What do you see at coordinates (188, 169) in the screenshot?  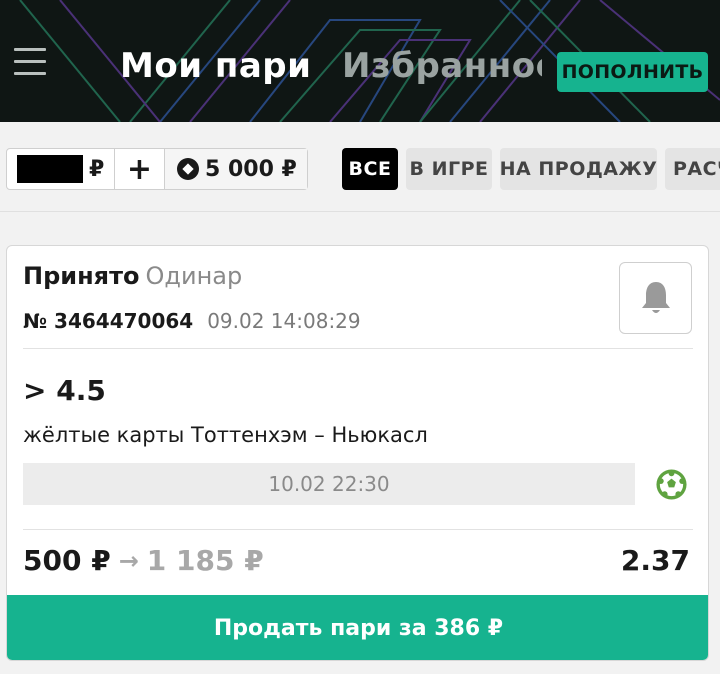 I see `bonus-coin-icon` at bounding box center [188, 169].